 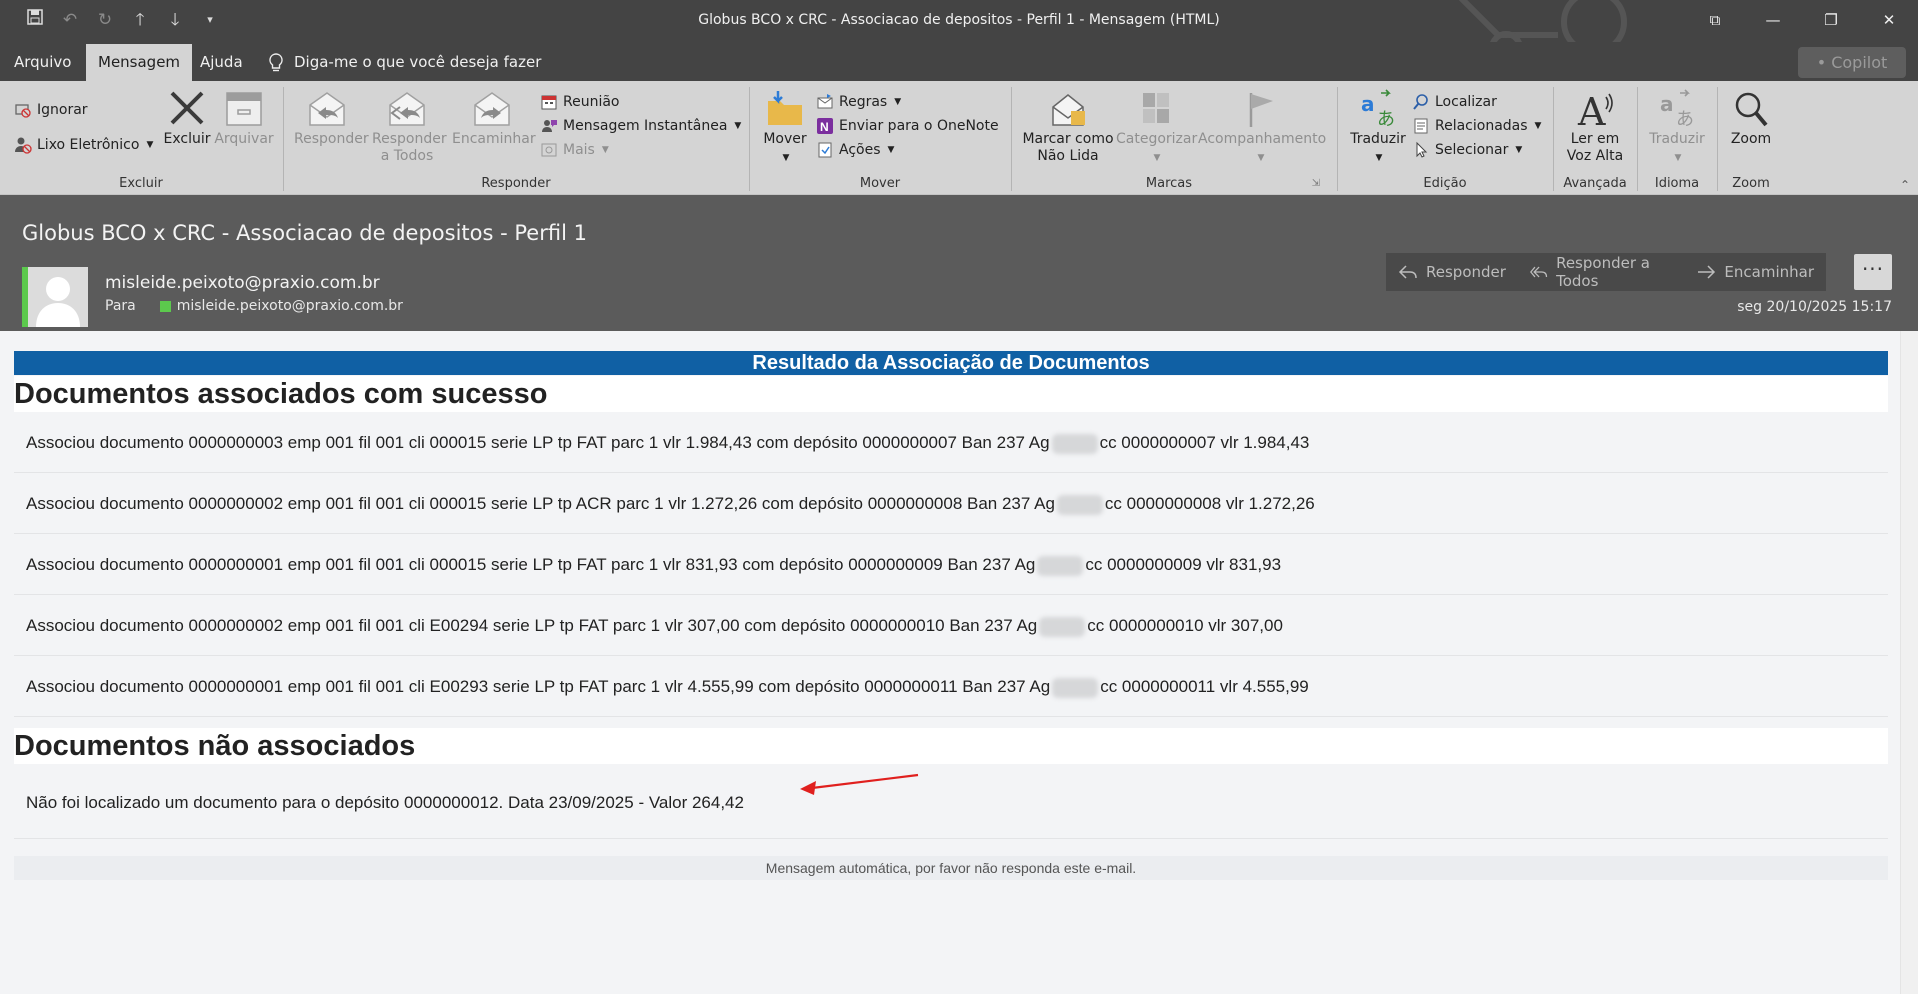 What do you see at coordinates (640, 126) in the screenshot?
I see `instant-message-button: Mensagem Instantânea ▼` at bounding box center [640, 126].